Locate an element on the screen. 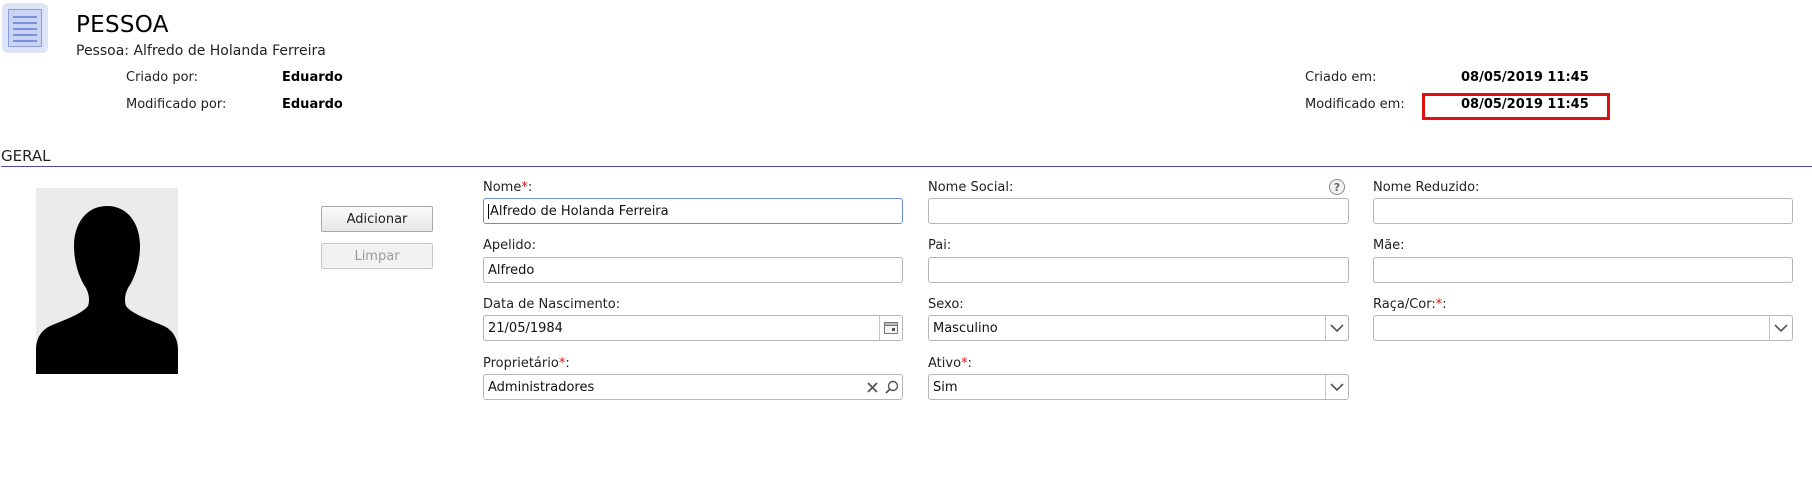 This screenshot has width=1812, height=501. created-on-value: 08/05/2019 11:45 is located at coordinates (1525, 77).